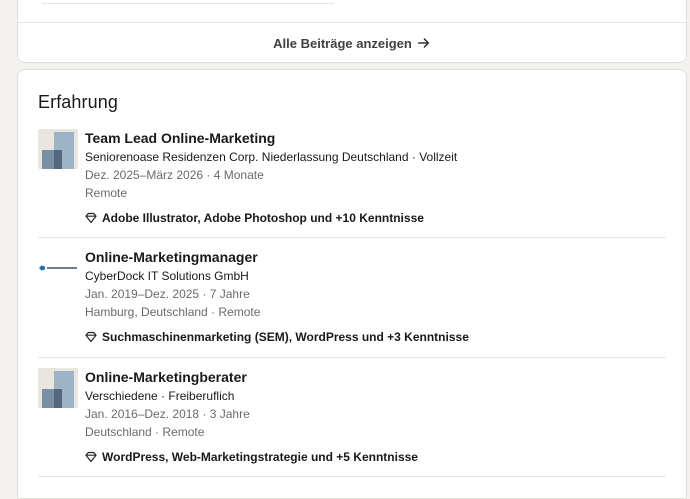 The height and width of the screenshot is (499, 690). Describe the element at coordinates (167, 276) in the screenshot. I see `company-name: CyberDock IT Solutions GmbH` at that location.